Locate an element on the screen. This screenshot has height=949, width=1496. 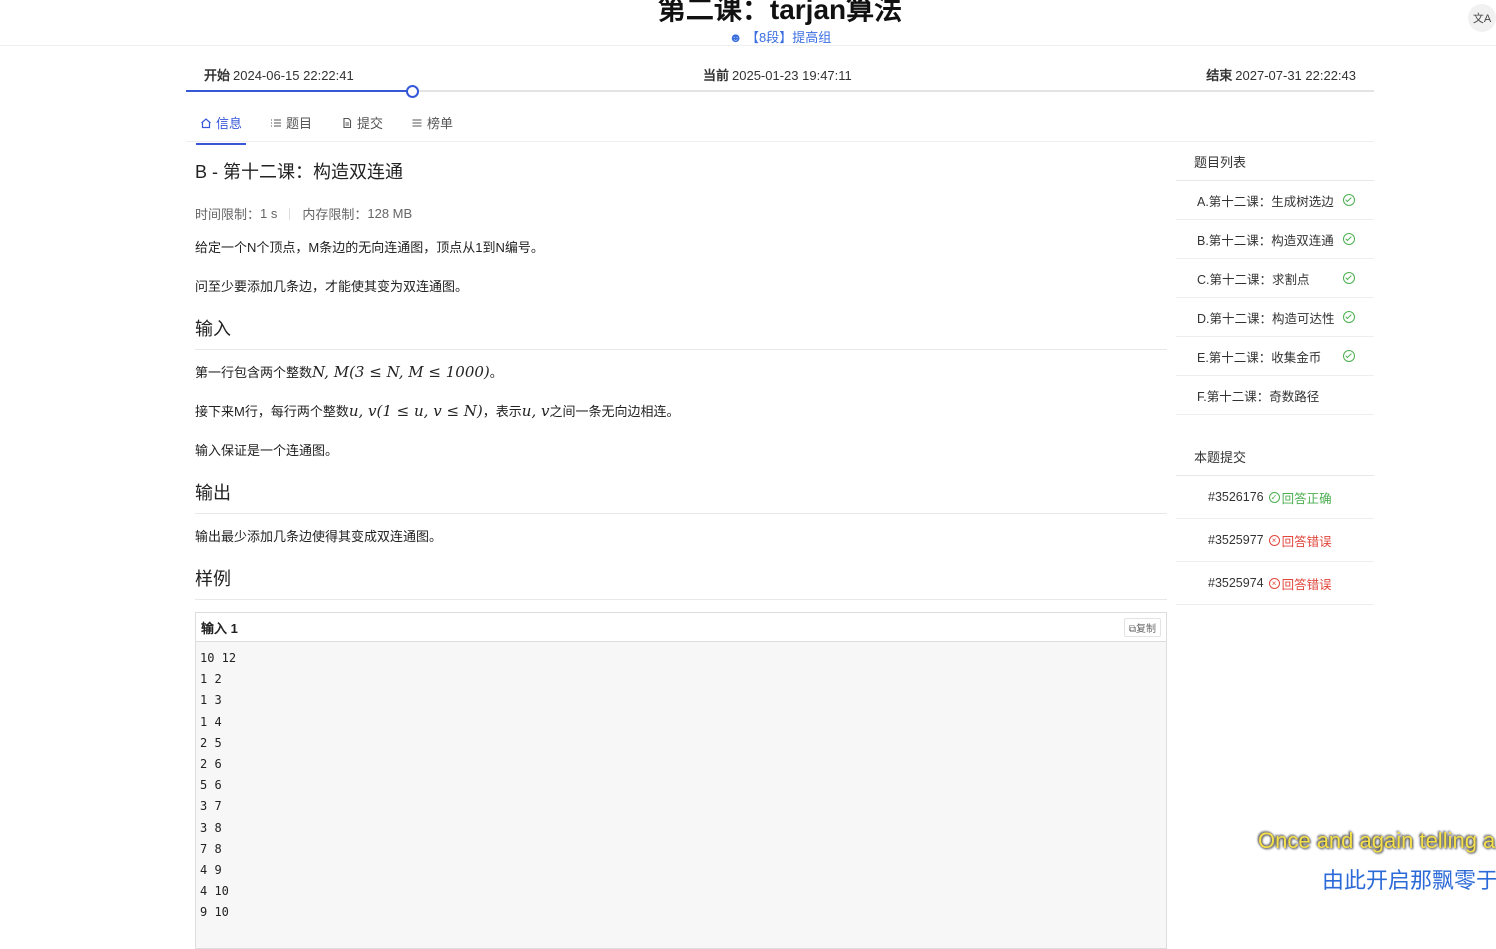
problem-list-item-label: A.第十二课：生成树选边 is located at coordinates (1265, 201).